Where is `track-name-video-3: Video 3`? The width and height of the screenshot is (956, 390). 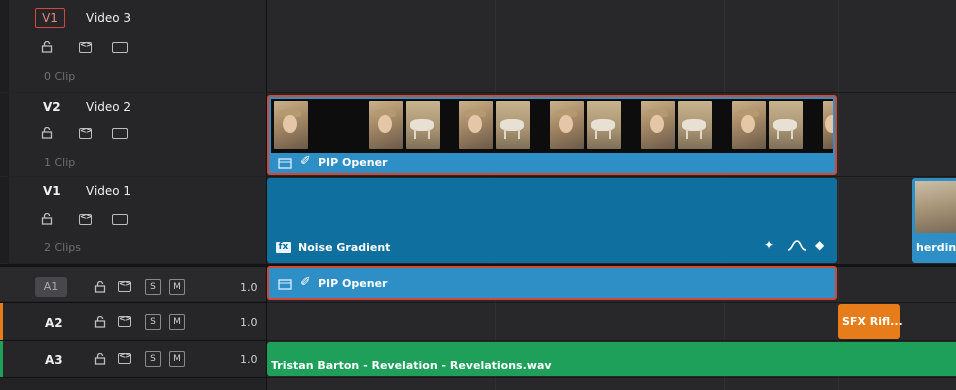 track-name-video-3: Video 3 is located at coordinates (108, 18).